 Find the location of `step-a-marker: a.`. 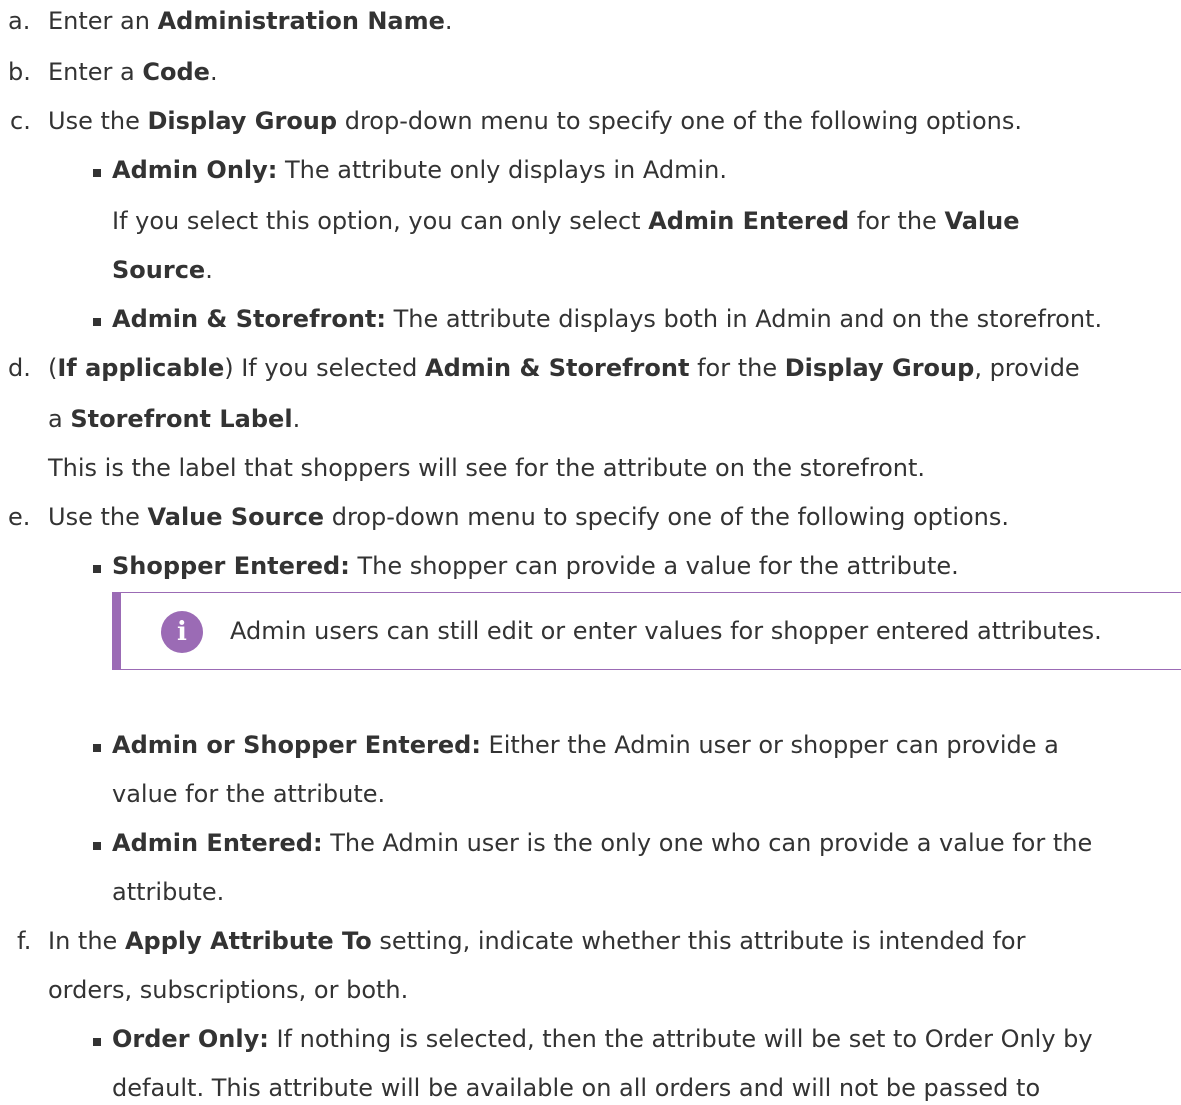

step-a-marker: a. is located at coordinates (19, 21).